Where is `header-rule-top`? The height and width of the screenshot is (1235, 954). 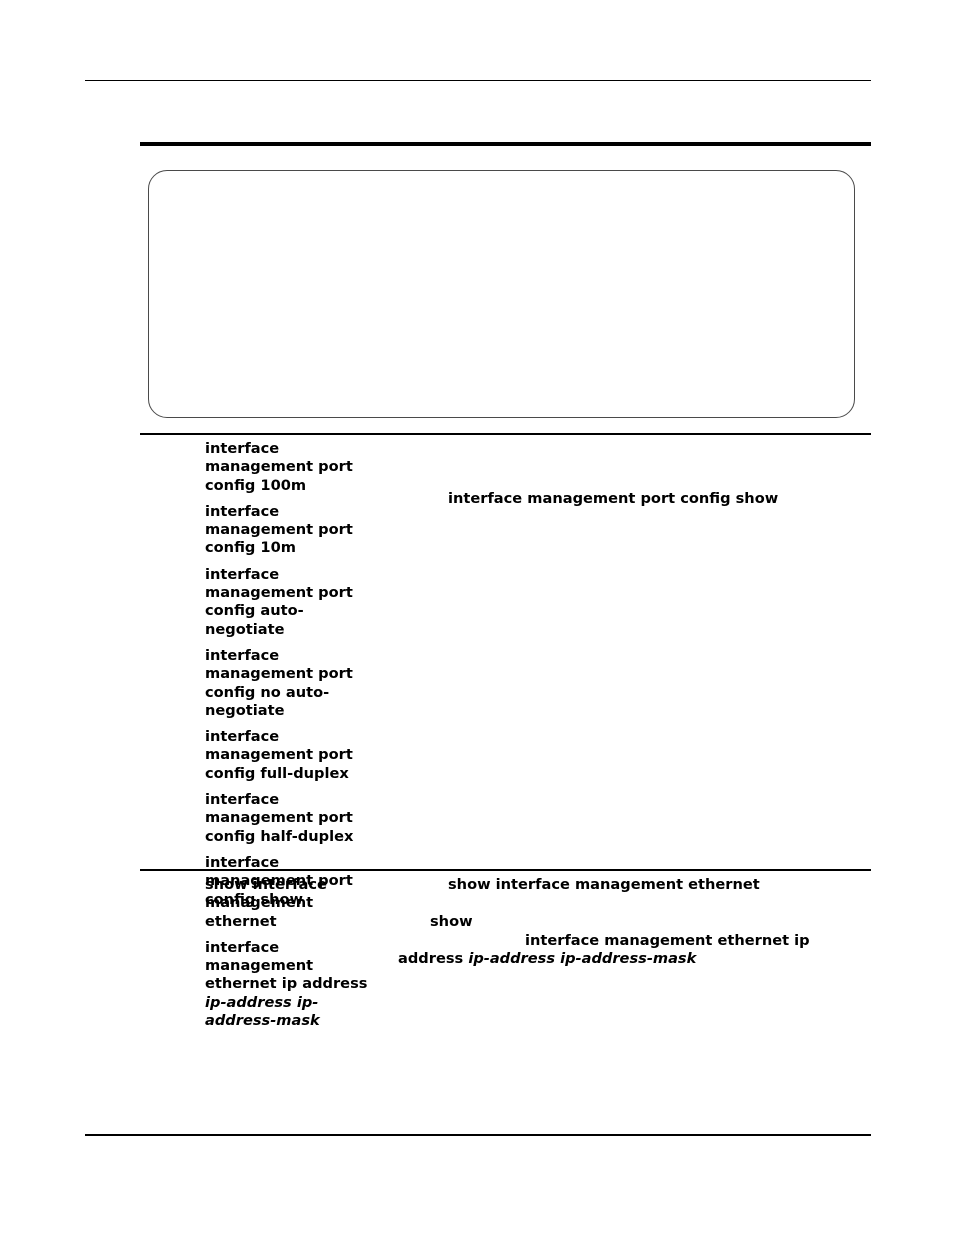 header-rule-top is located at coordinates (478, 81).